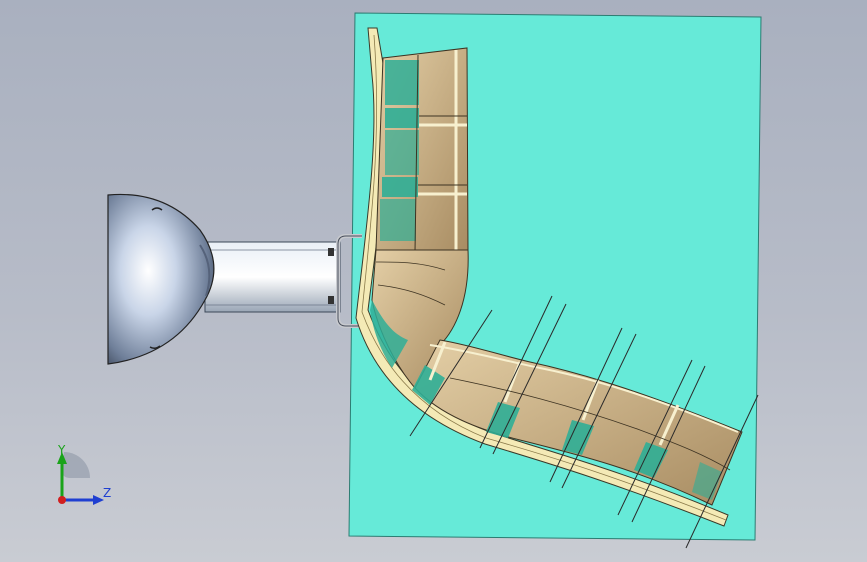 This screenshot has width=867, height=562. I want to click on dome-cover, so click(161, 279).